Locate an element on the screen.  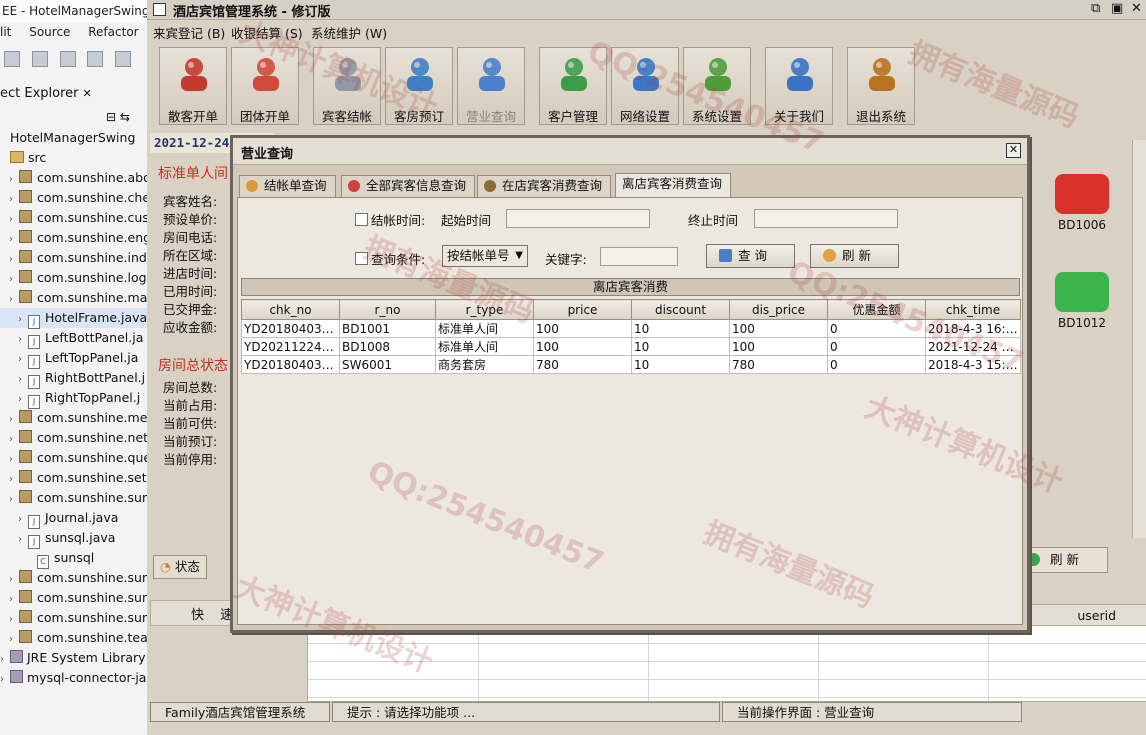
project-explorer-tab: ect Explorer ✕ is located at coordinates (73, 94).